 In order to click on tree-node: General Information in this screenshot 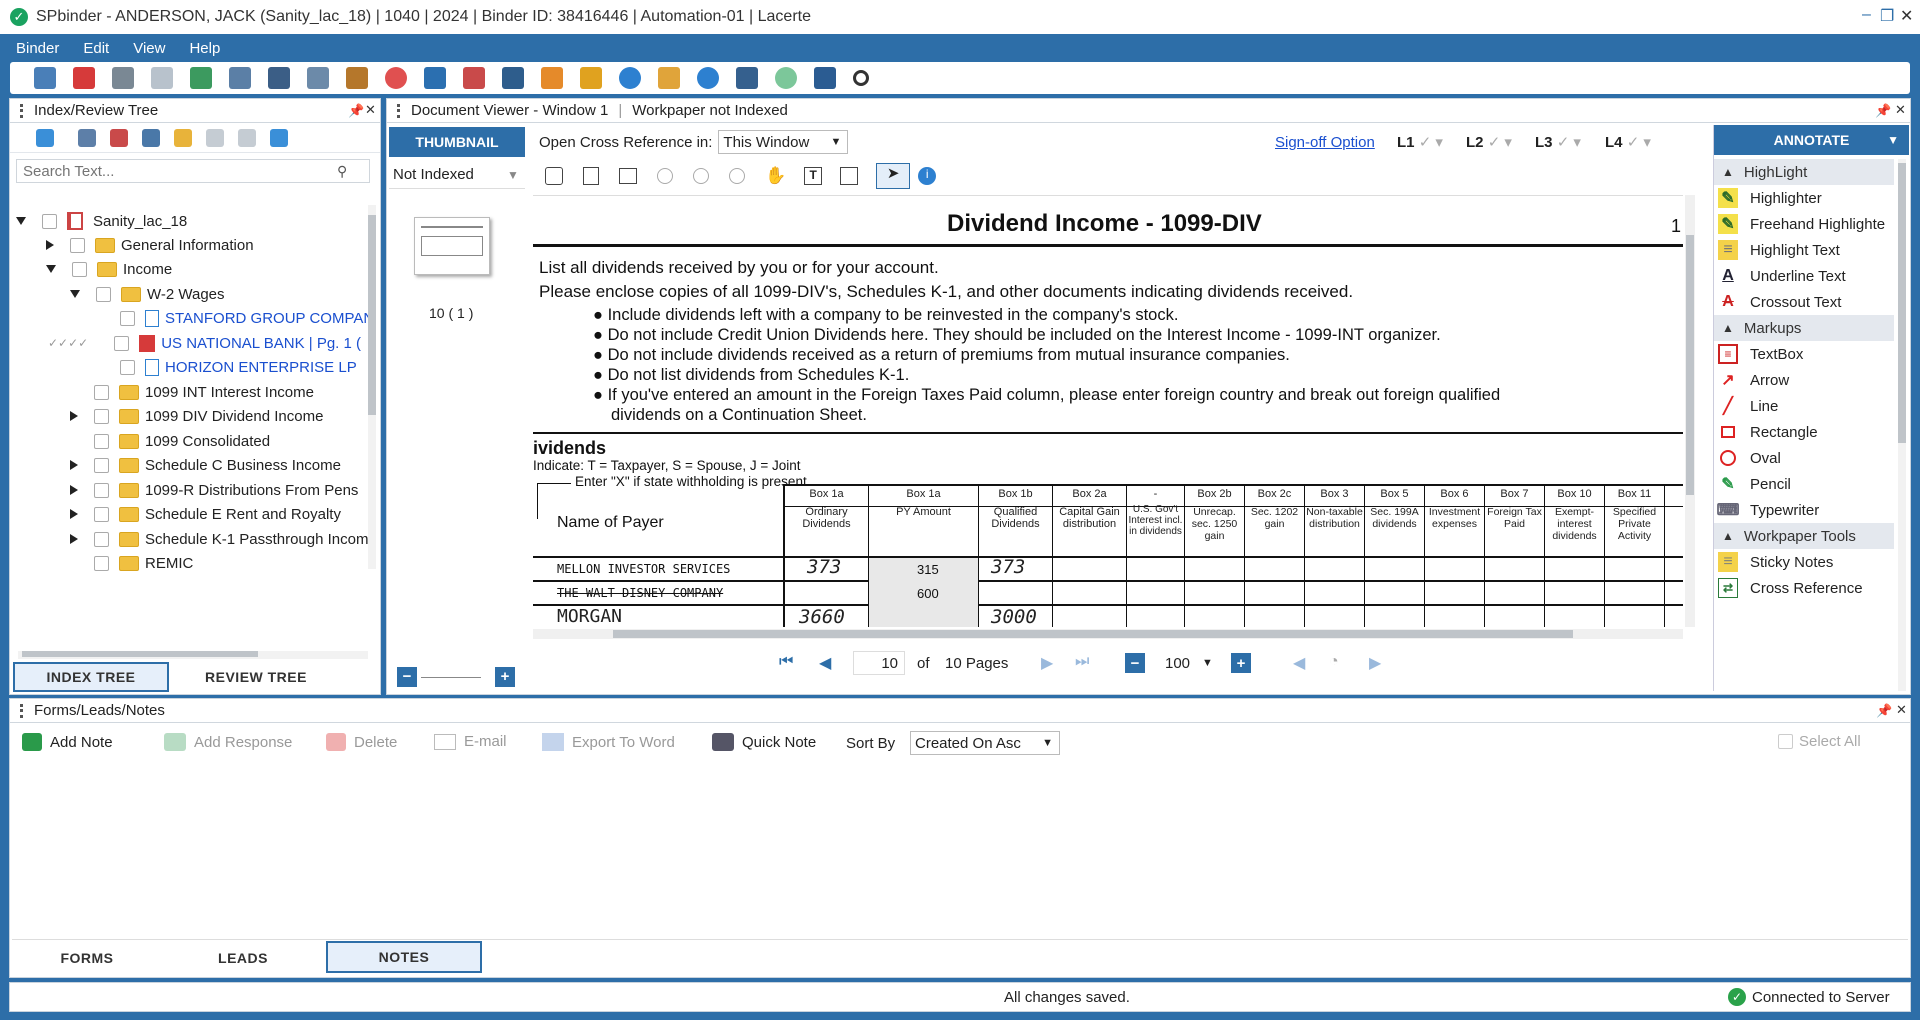, I will do `click(150, 245)`.